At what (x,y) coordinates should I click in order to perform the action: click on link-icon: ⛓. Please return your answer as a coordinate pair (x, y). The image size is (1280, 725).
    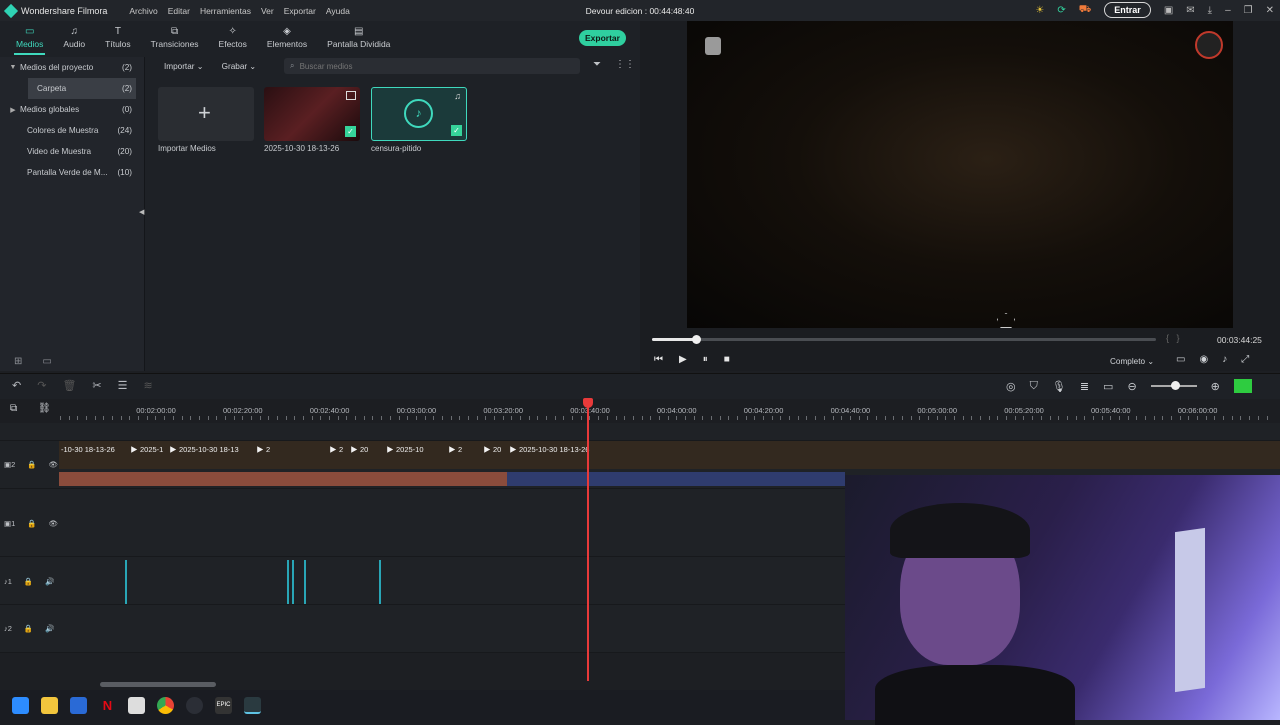
    Looking at the image, I should click on (44, 408).